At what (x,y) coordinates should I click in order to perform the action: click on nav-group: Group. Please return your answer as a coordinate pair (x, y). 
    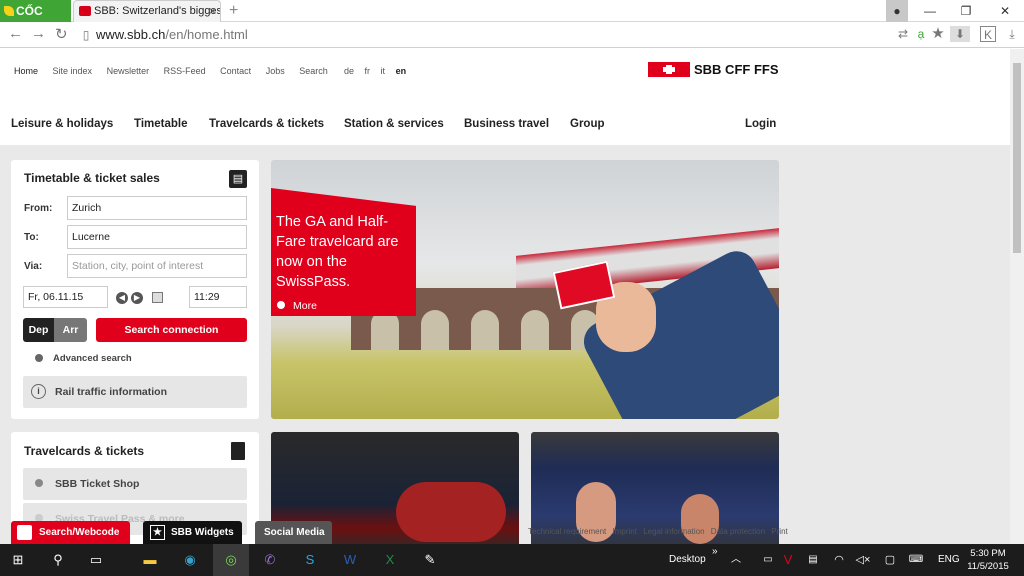
    Looking at the image, I should click on (587, 124).